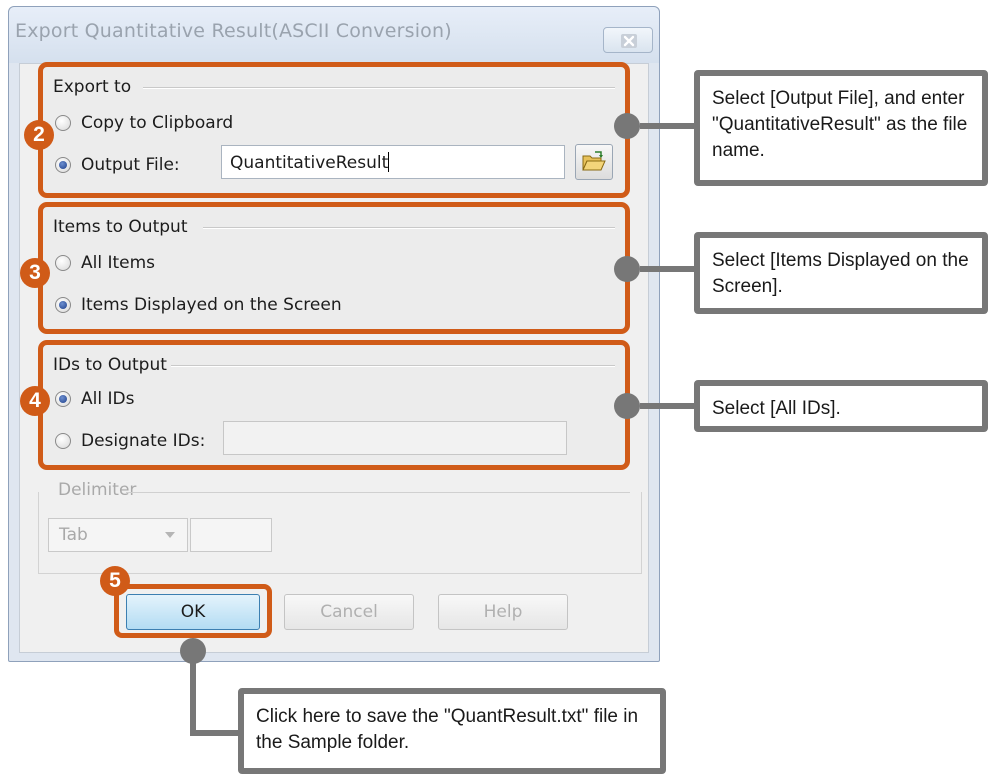 This screenshot has height=774, width=988. I want to click on step-5-badge: 5, so click(115, 581).